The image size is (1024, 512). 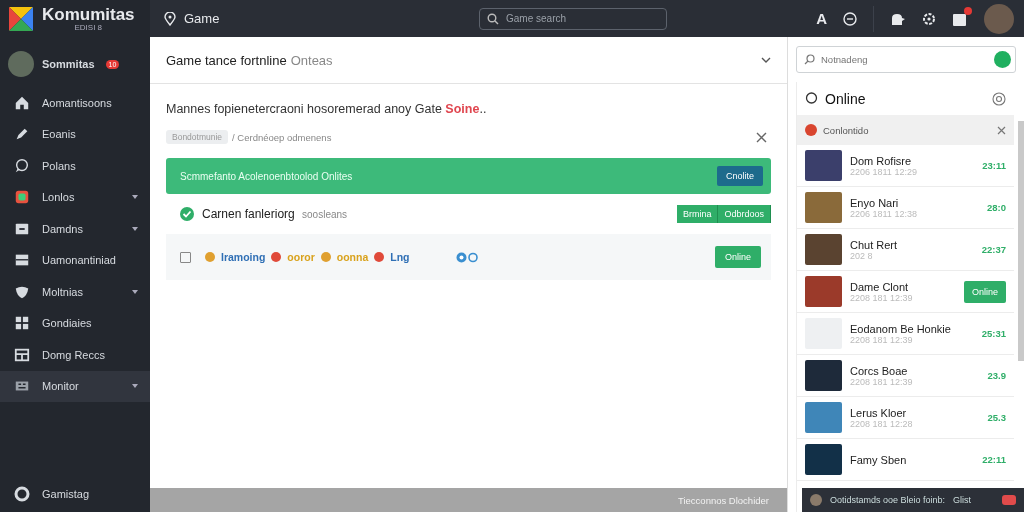 What do you see at coordinates (879, 412) in the screenshot?
I see `item-name: Lerus Kloer` at bounding box center [879, 412].